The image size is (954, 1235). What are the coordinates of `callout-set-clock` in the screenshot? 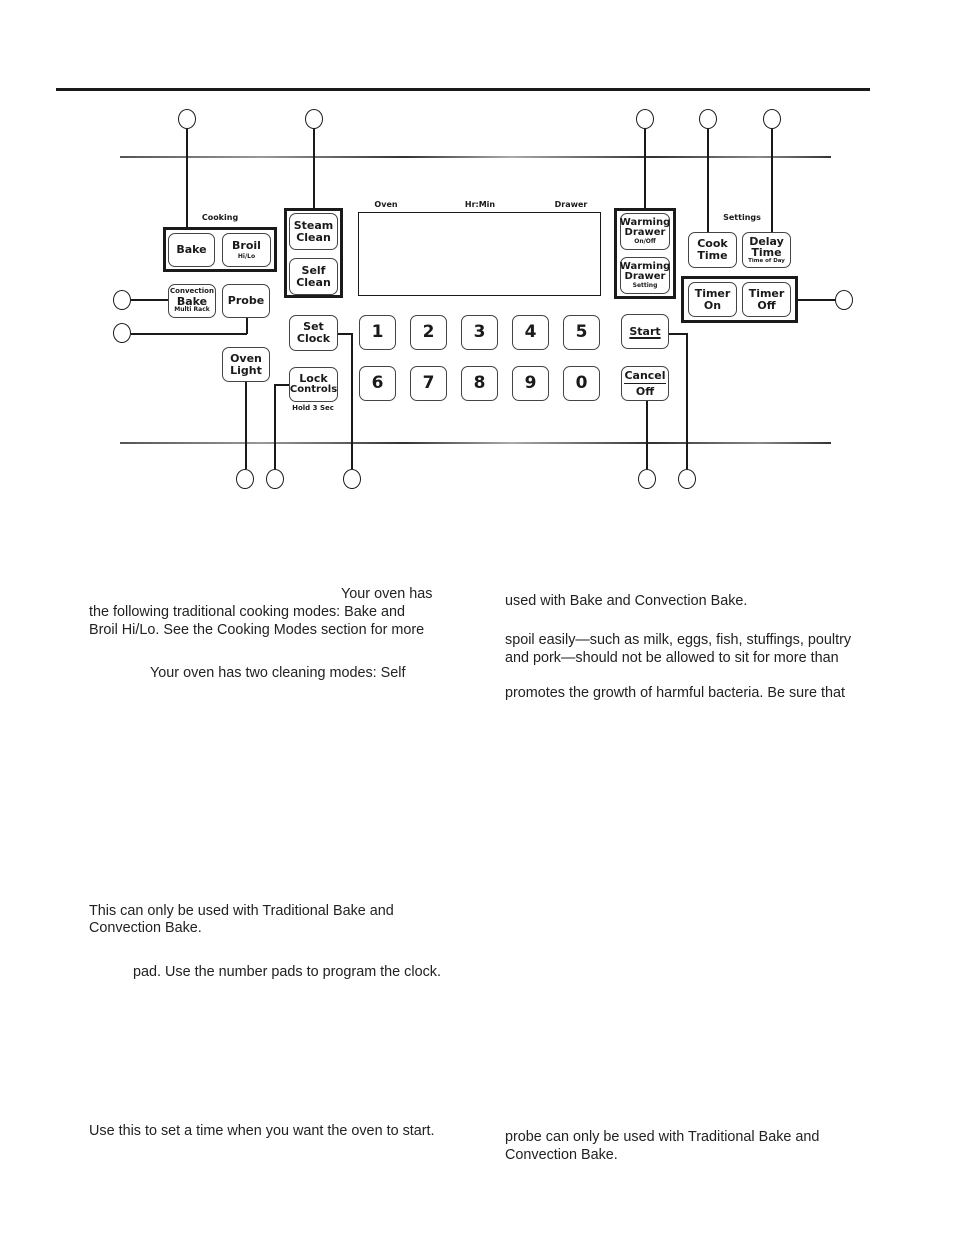 It's located at (352, 479).